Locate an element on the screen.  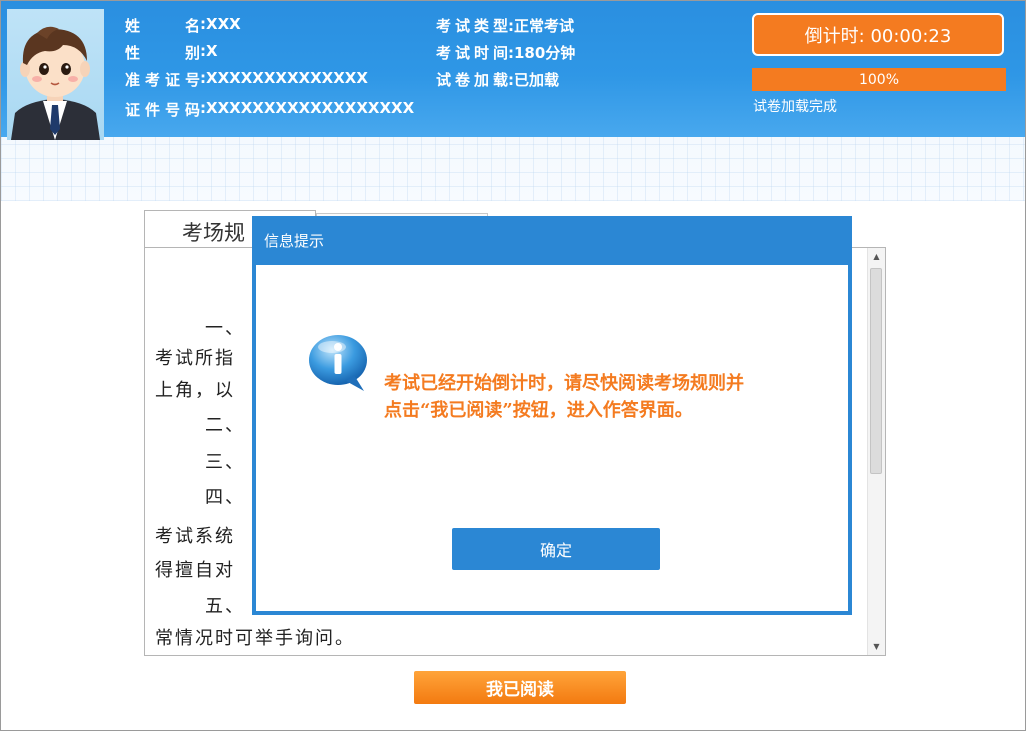
scroll-thumb is located at coordinates (876, 371).